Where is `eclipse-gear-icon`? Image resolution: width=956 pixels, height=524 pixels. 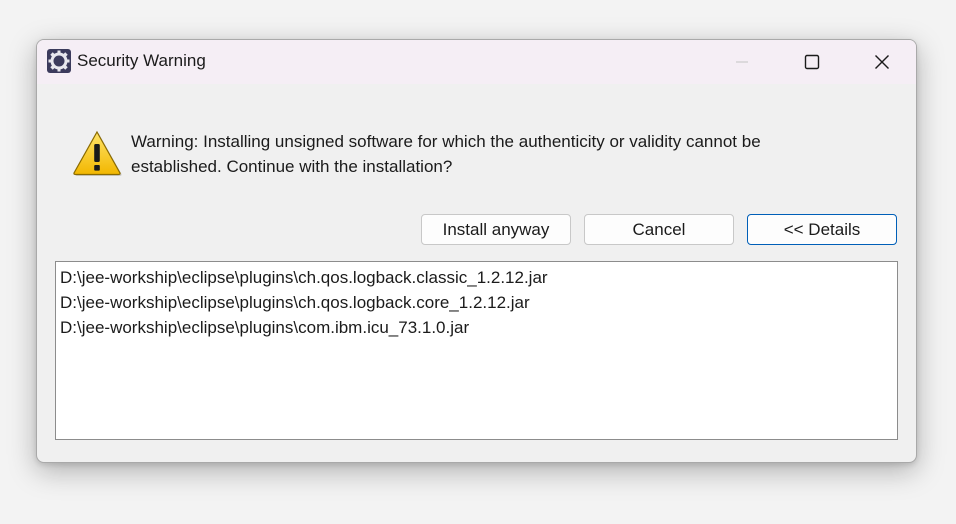
eclipse-gear-icon is located at coordinates (59, 61).